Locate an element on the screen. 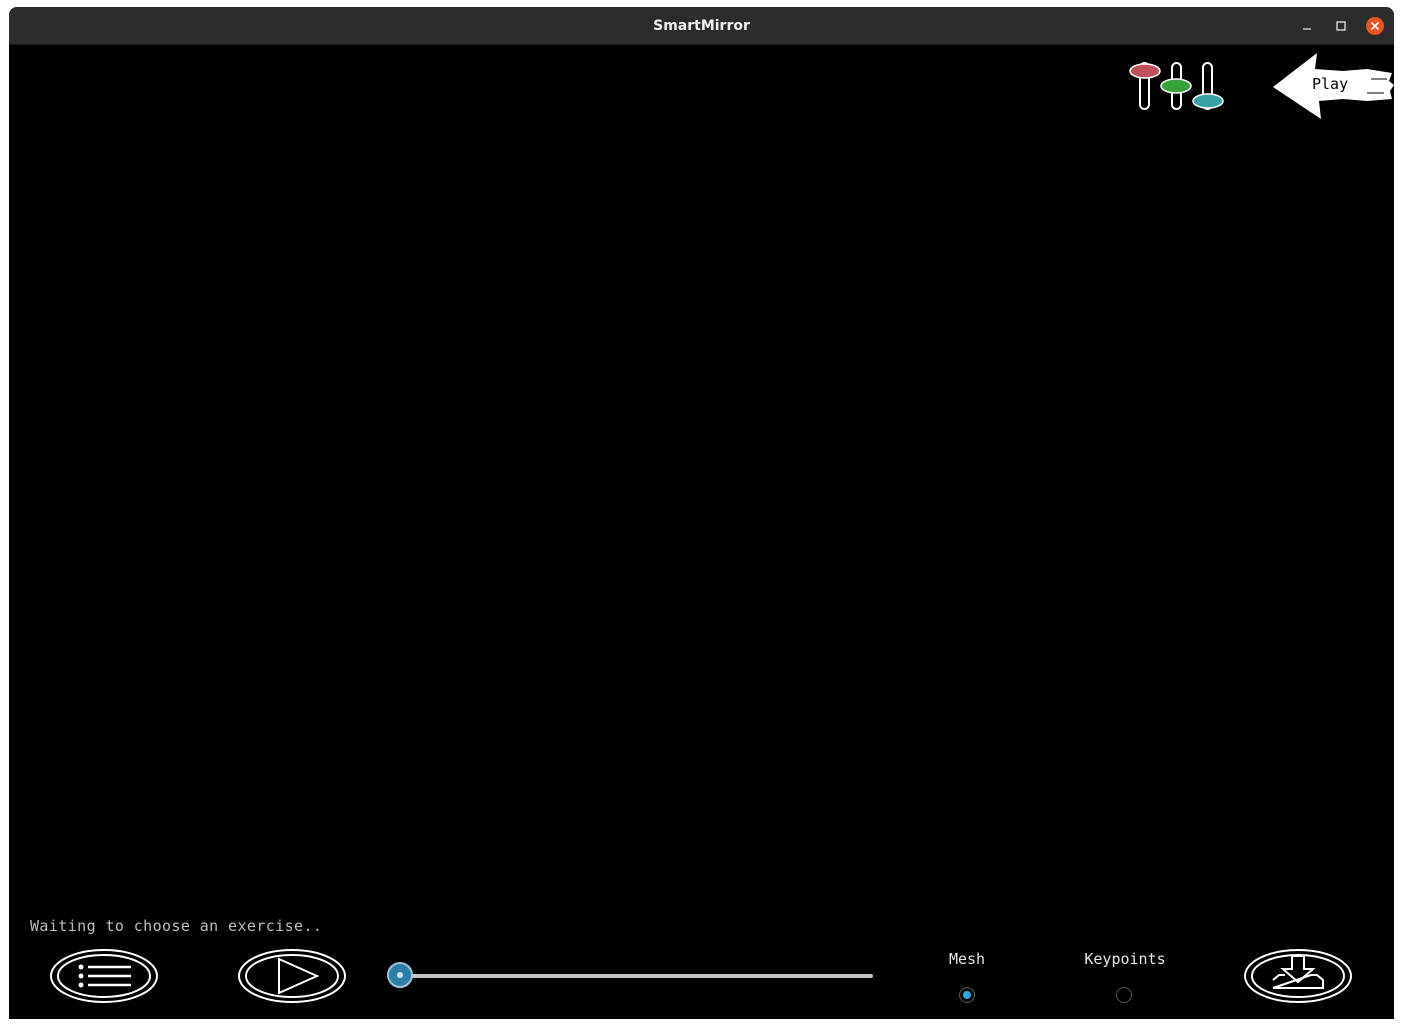  list-icon is located at coordinates (104, 976).